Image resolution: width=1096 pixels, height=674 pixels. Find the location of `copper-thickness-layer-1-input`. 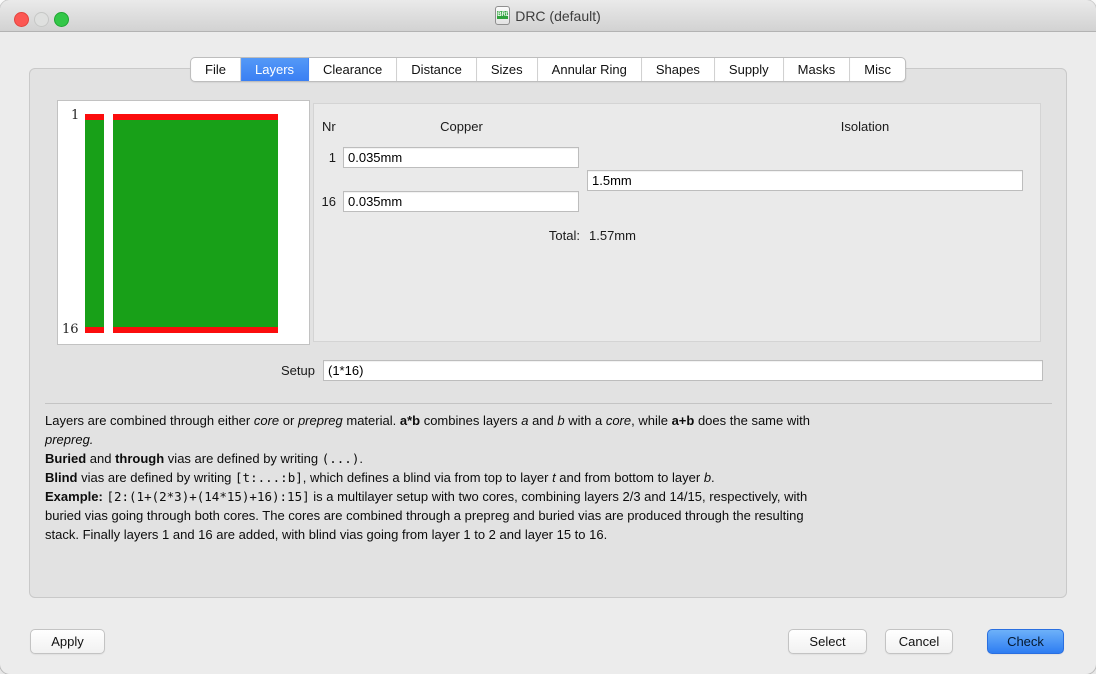

copper-thickness-layer-1-input is located at coordinates (461, 157).